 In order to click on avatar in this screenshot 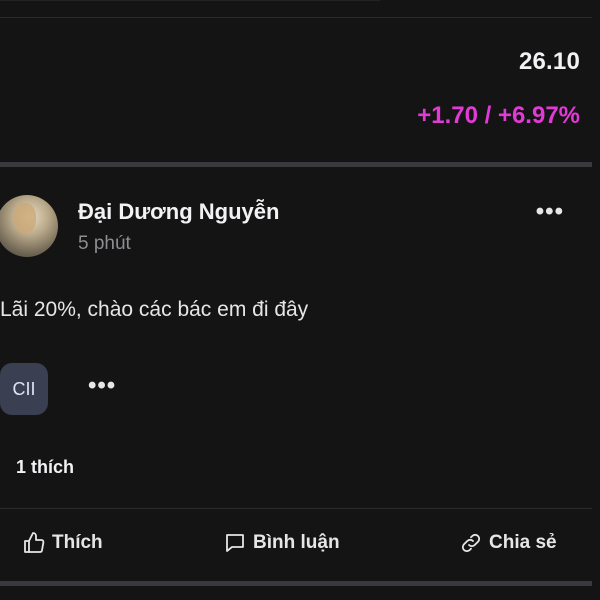, I will do `click(29, 226)`.